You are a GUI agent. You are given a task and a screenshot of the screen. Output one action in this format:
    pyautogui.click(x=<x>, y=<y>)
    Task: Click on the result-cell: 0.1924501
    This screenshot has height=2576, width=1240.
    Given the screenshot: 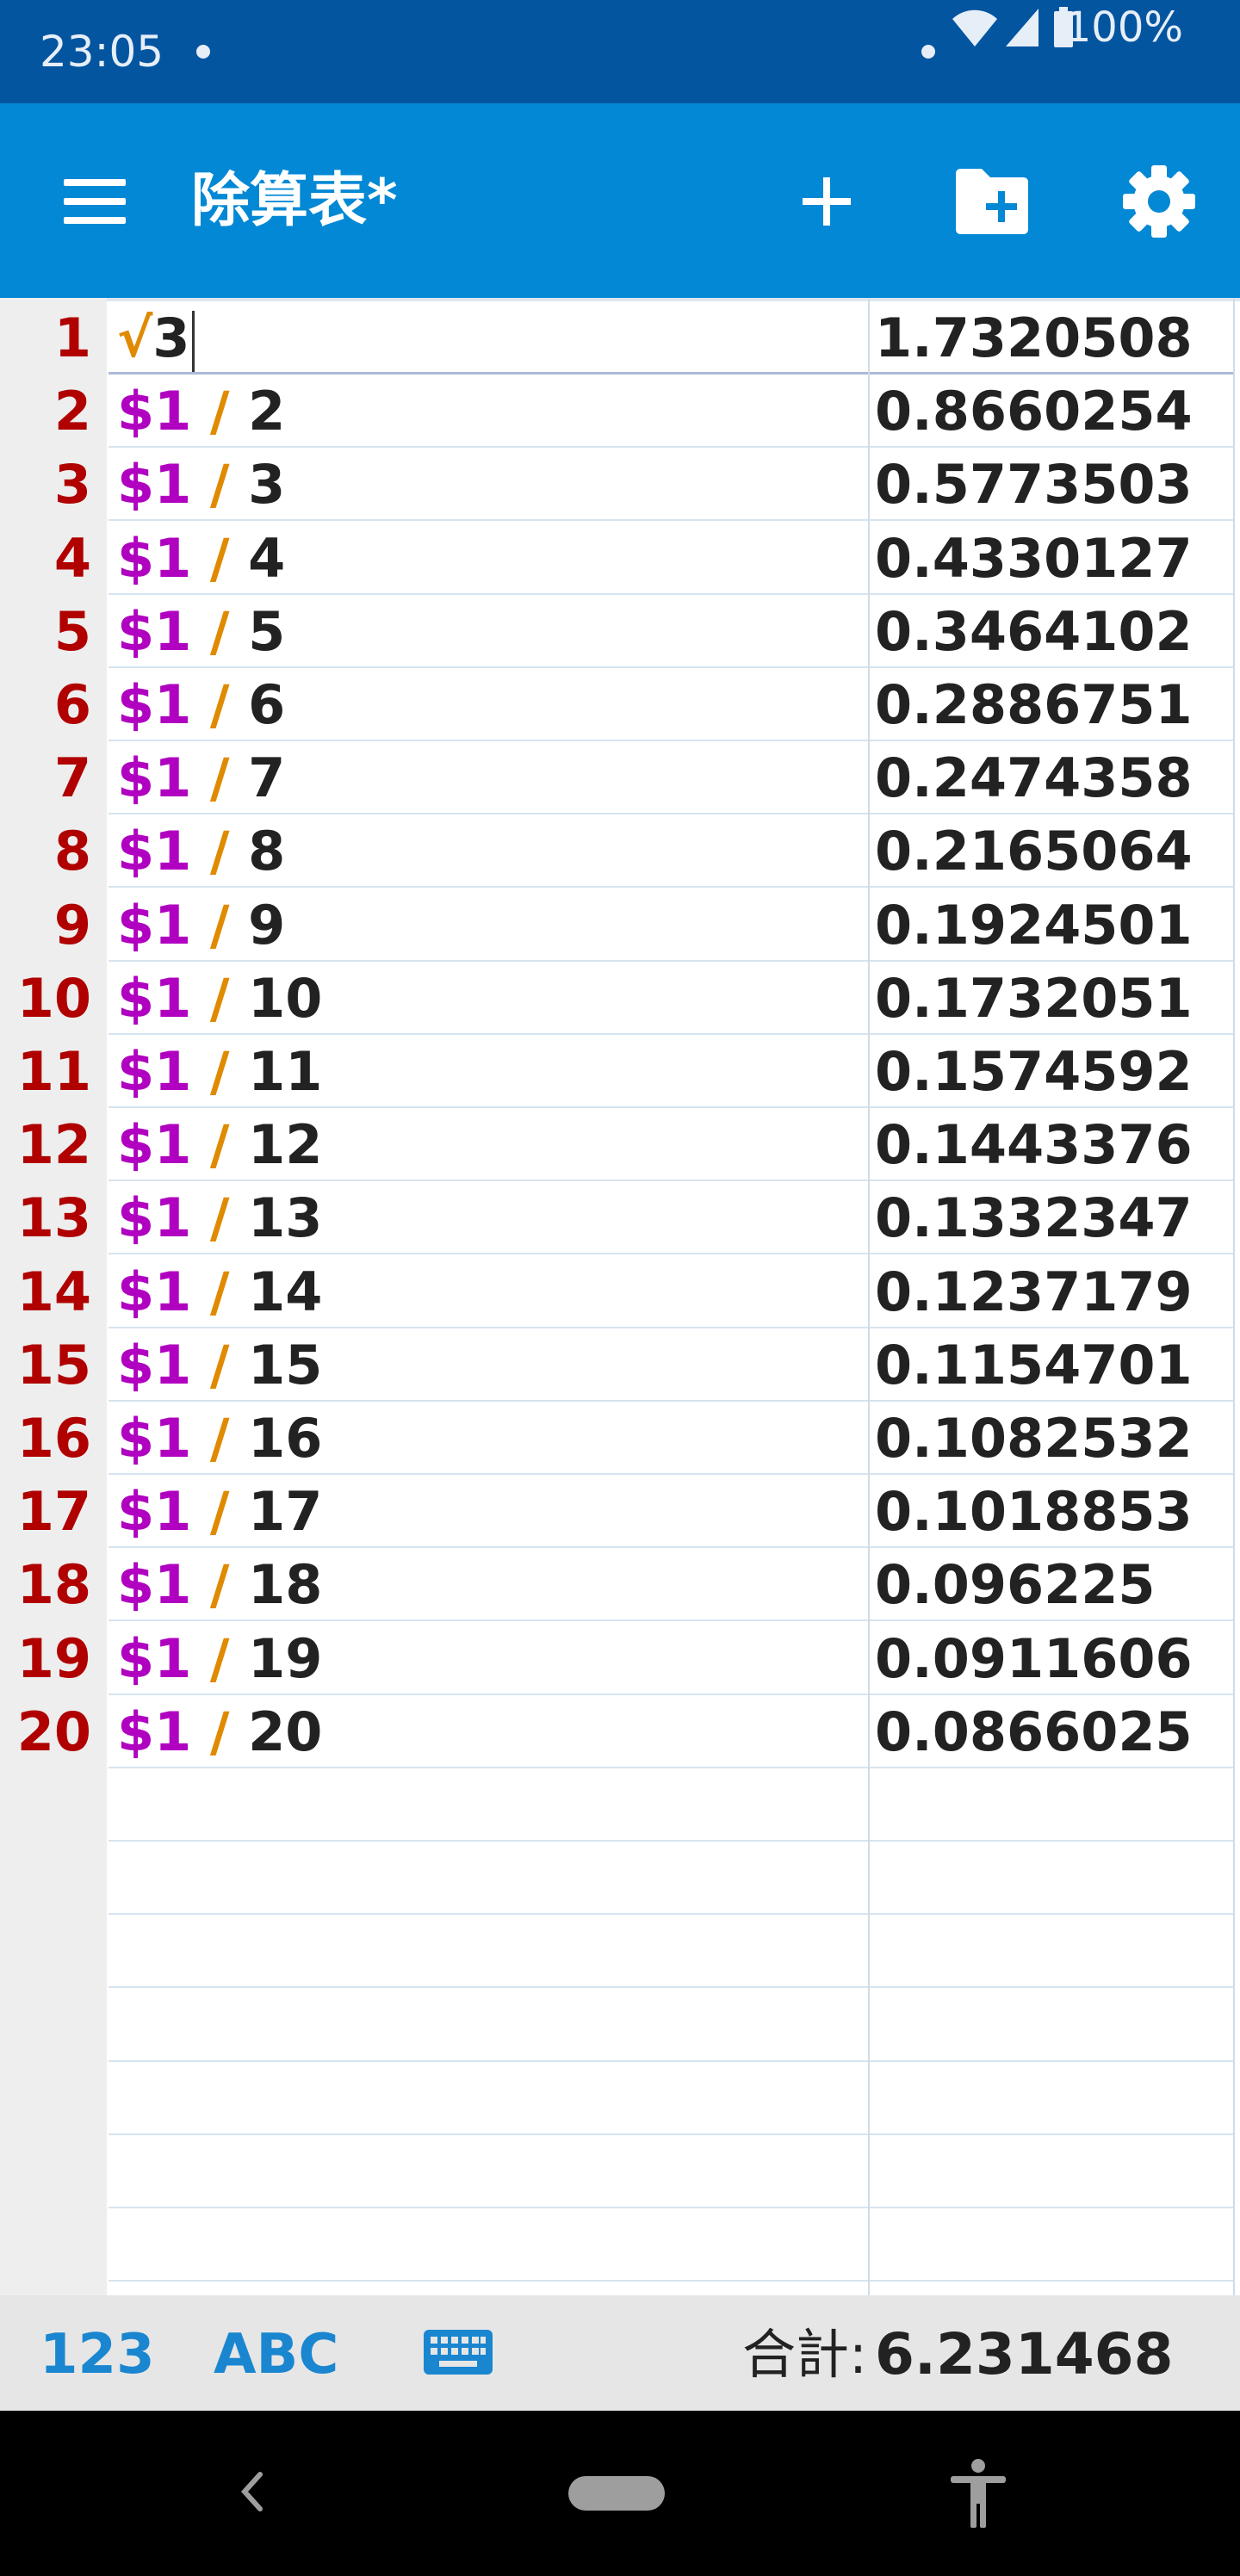 What is the action you would take?
    pyautogui.click(x=1052, y=926)
    